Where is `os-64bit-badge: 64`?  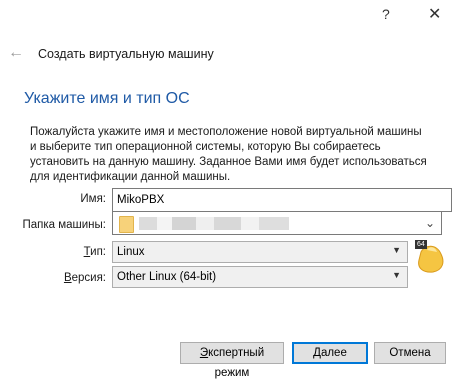 os-64bit-badge: 64 is located at coordinates (421, 244).